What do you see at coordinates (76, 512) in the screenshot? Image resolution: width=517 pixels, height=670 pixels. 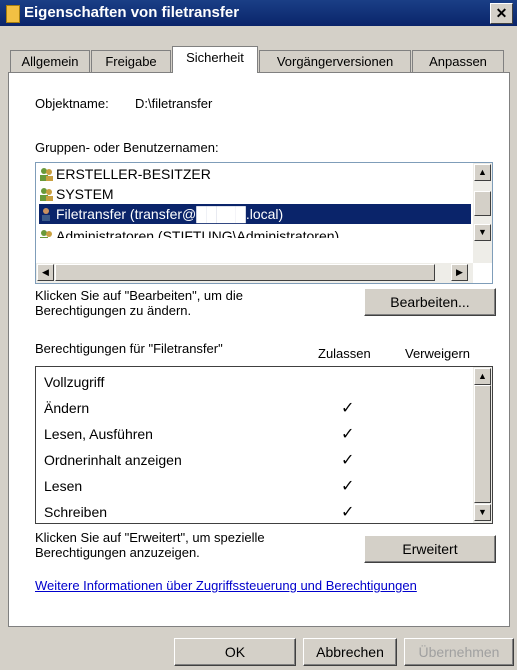 I see `permission-name: Schreiben` at bounding box center [76, 512].